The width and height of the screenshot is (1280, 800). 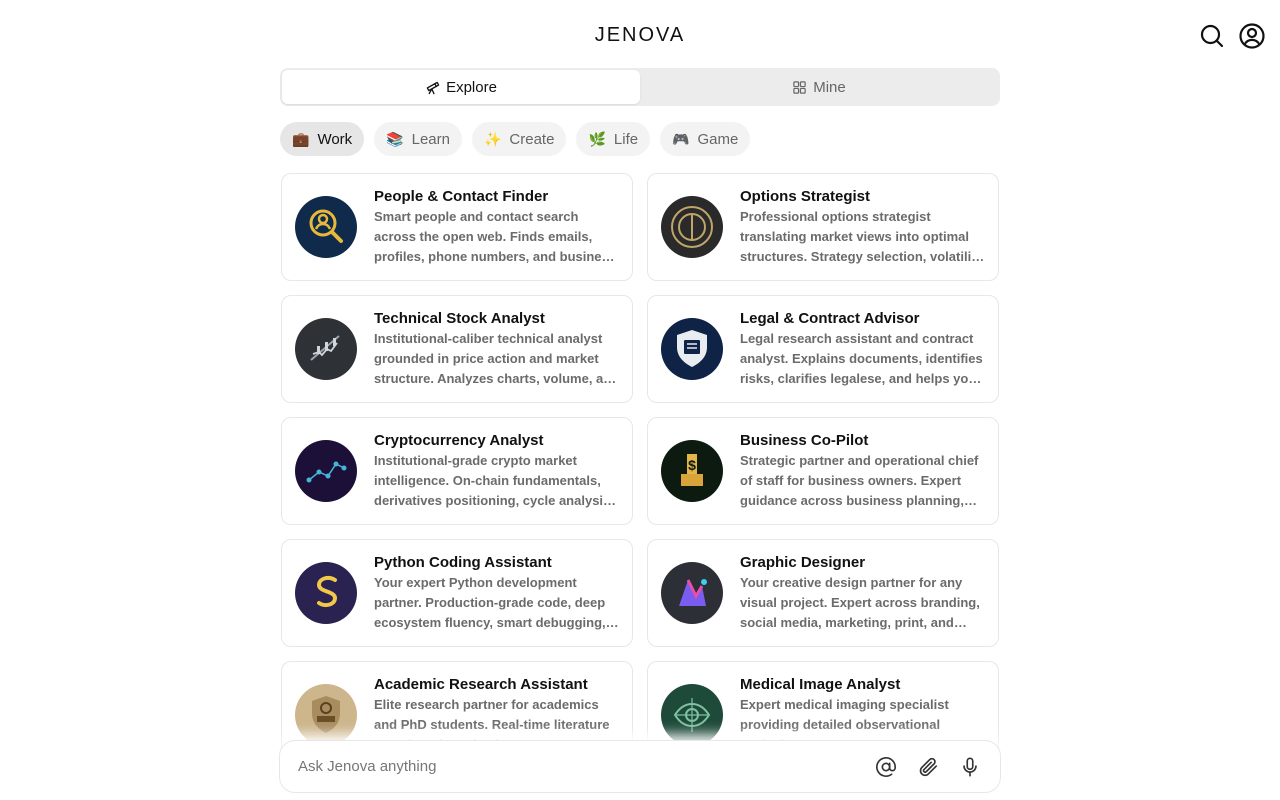 What do you see at coordinates (640, 35) in the screenshot?
I see `brand-logo: JENOVA` at bounding box center [640, 35].